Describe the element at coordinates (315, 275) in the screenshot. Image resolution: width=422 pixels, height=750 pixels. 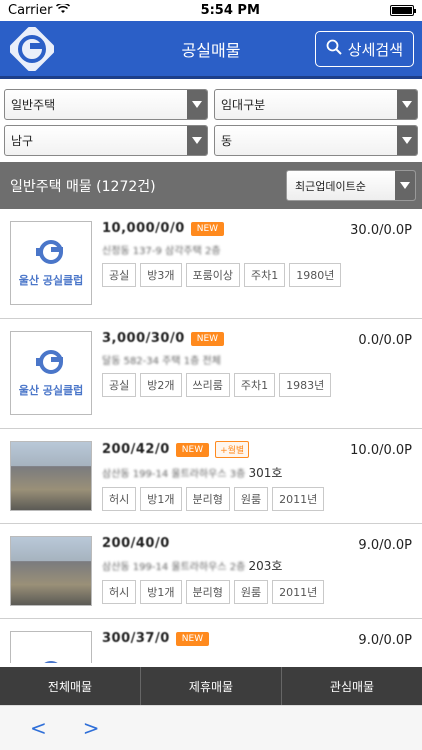
I see `tag-year: 1980년` at that location.